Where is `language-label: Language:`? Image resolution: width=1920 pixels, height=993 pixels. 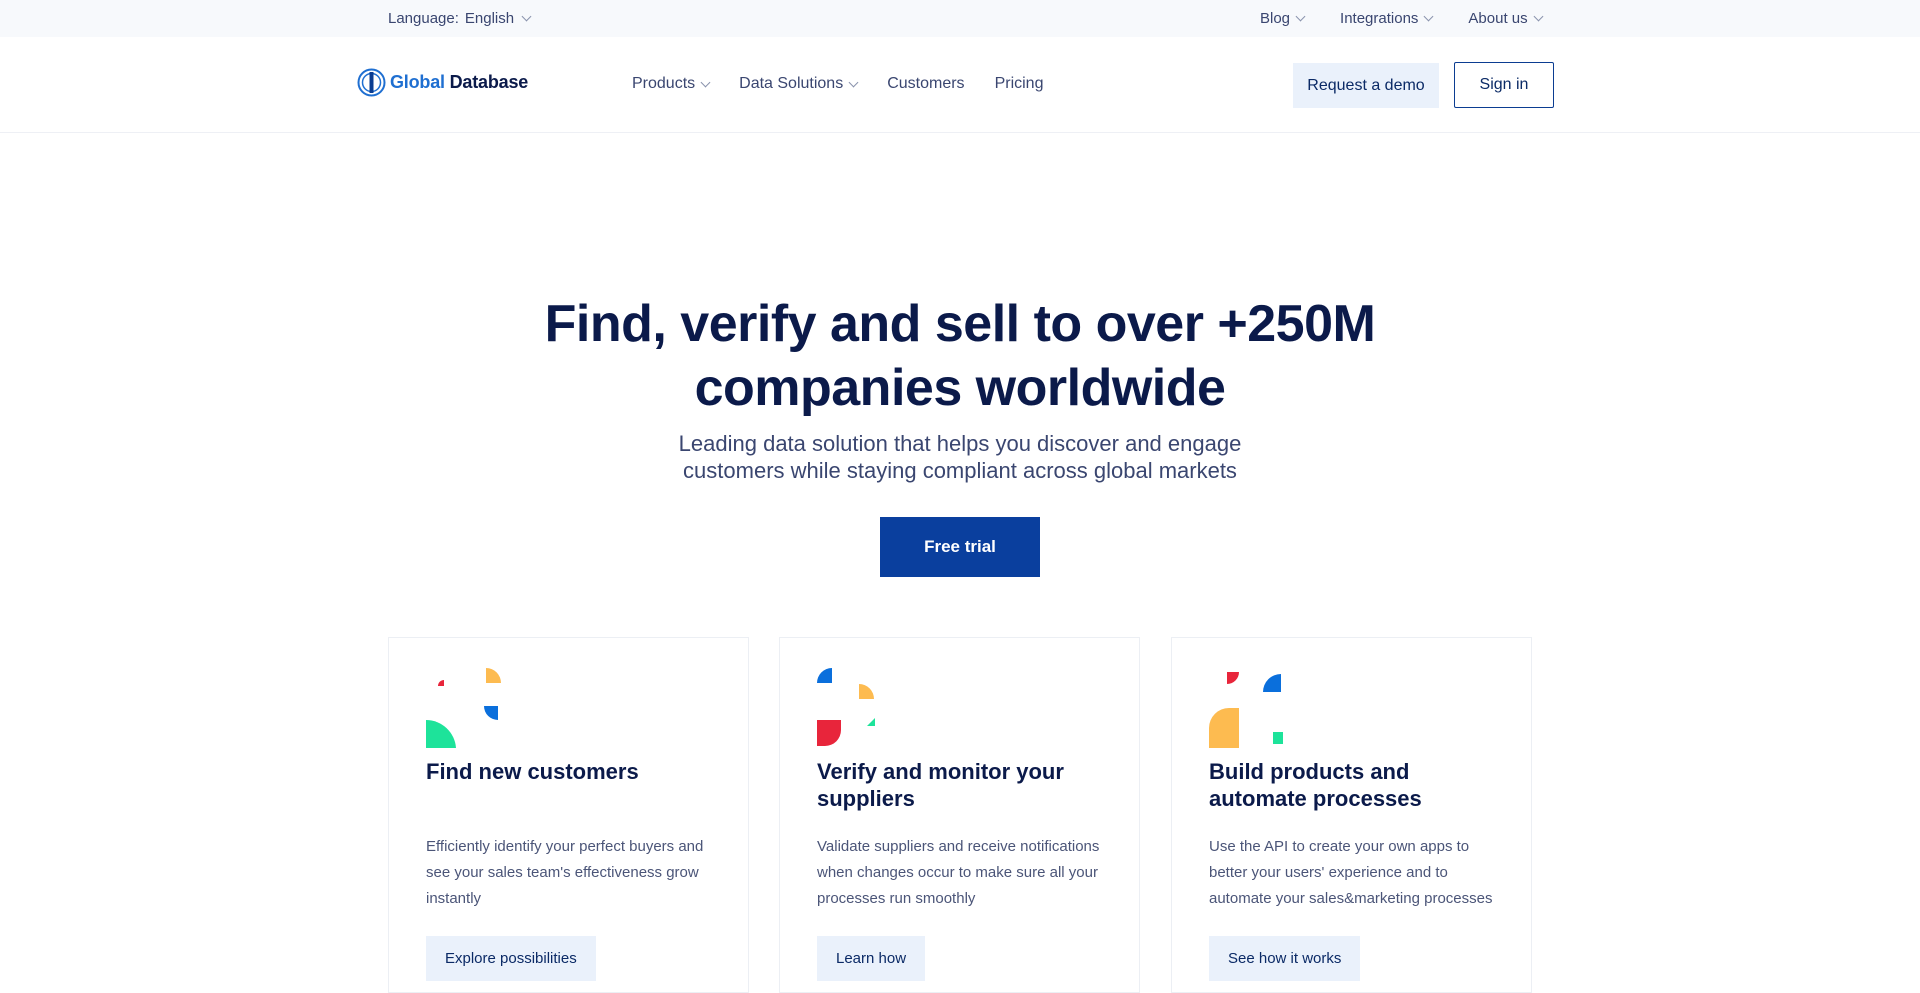 language-label: Language: is located at coordinates (423, 18).